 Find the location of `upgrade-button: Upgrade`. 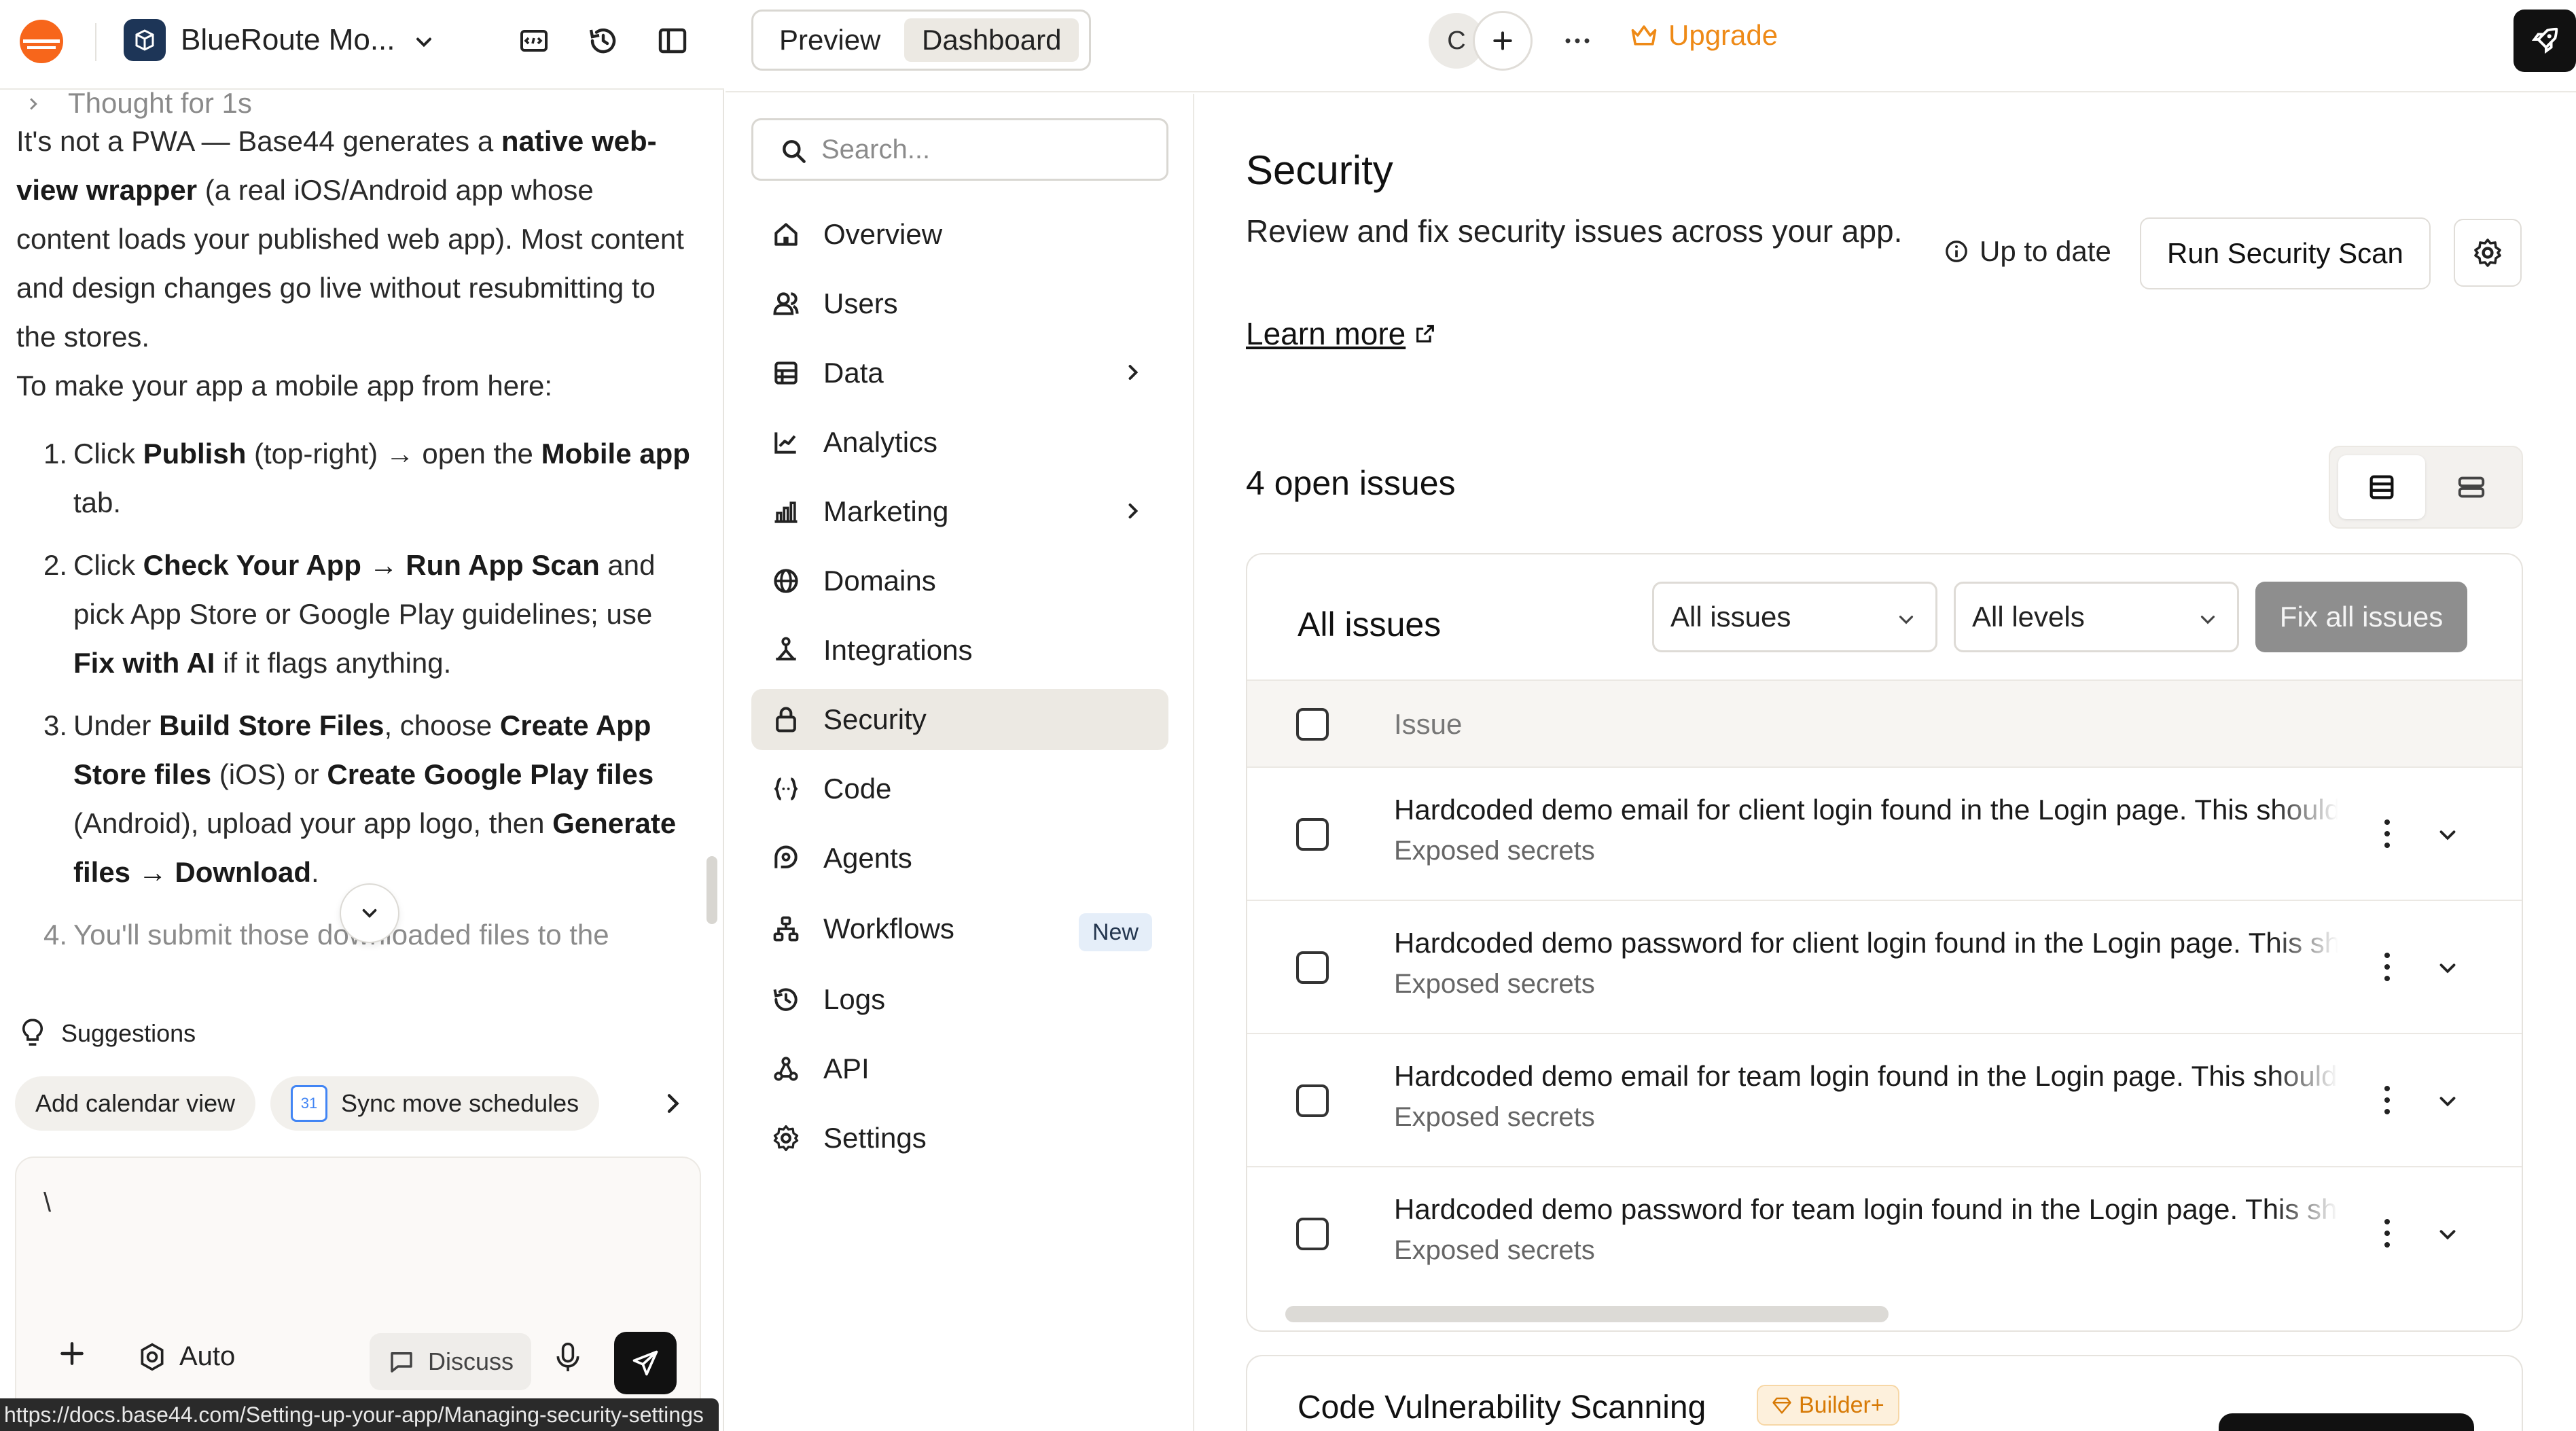

upgrade-button: Upgrade is located at coordinates (1703, 35).